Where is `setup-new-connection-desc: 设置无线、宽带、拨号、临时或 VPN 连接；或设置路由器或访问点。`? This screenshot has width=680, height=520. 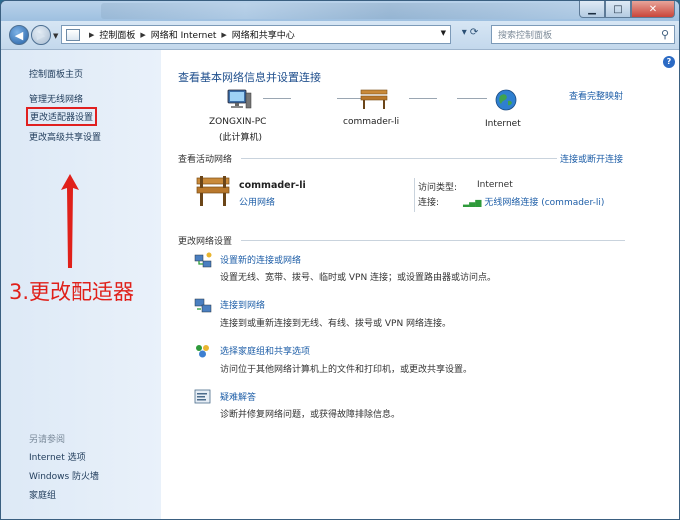 setup-new-connection-desc: 设置无线、宽带、拨号、临时或 VPN 连接；或设置路由器或访问点。 is located at coordinates (358, 278).